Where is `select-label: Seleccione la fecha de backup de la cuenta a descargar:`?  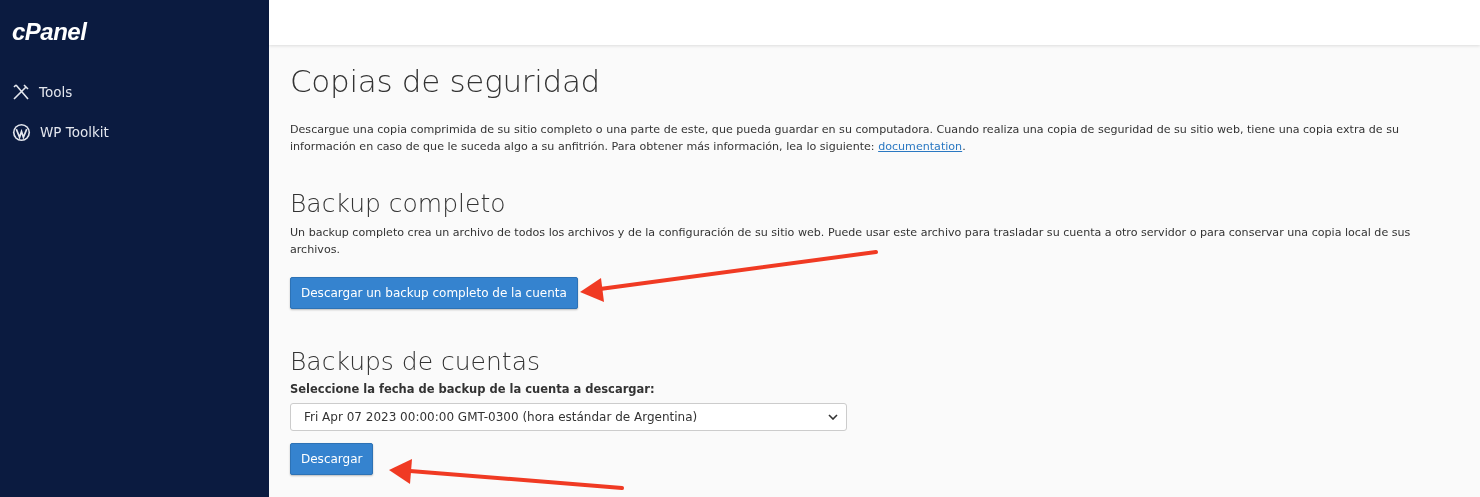 select-label: Seleccione la fecha de backup de la cuenta a descargar: is located at coordinates (473, 389).